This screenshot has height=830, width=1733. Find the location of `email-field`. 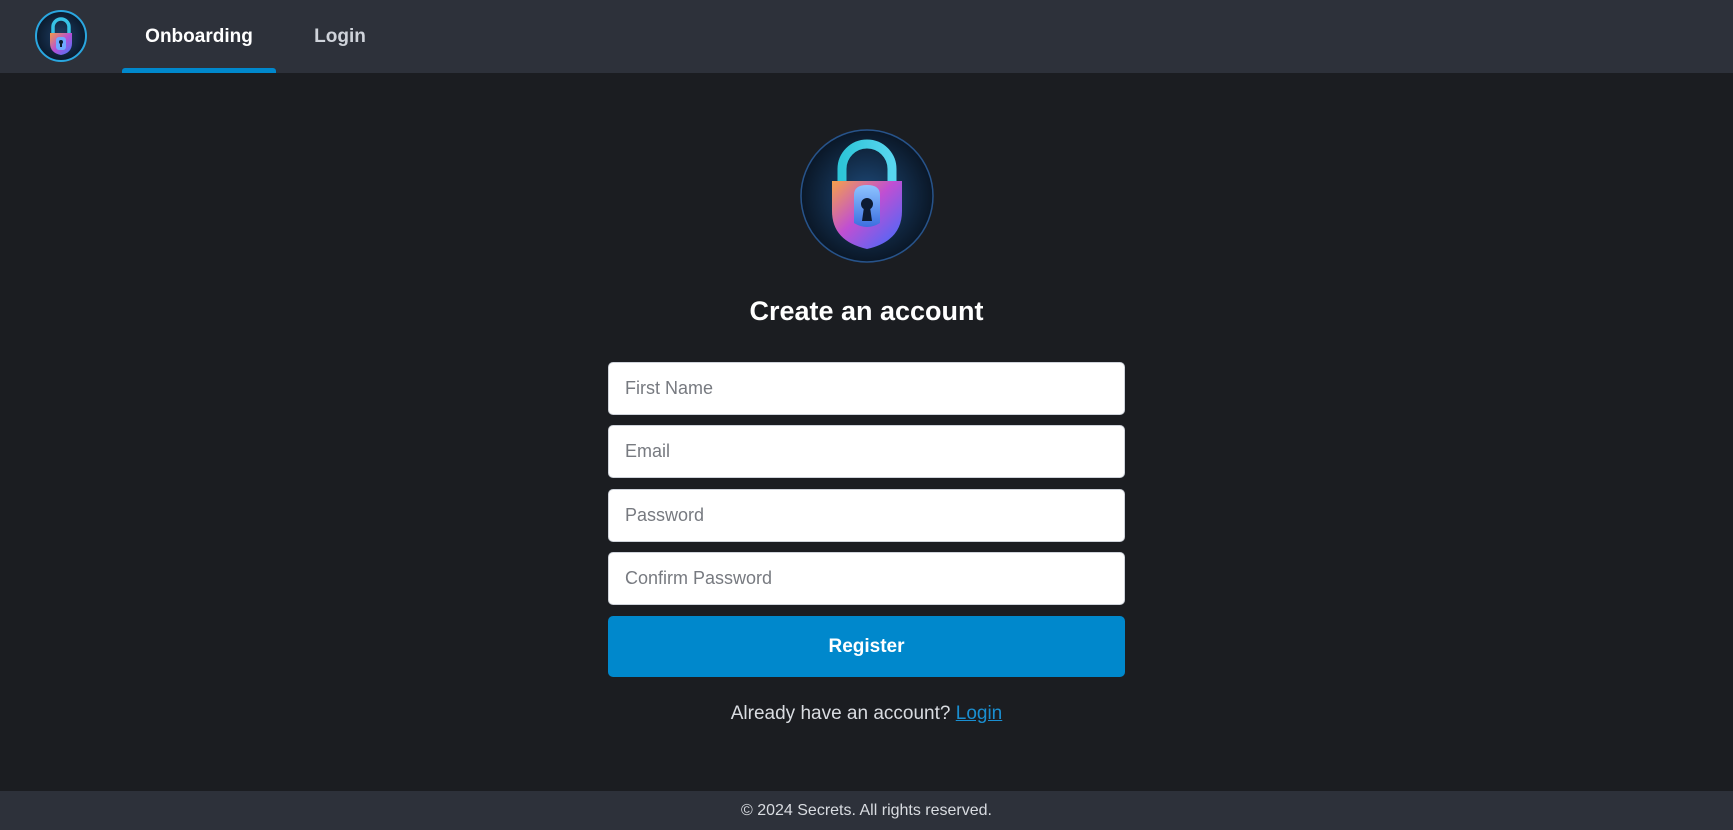

email-field is located at coordinates (866, 451).